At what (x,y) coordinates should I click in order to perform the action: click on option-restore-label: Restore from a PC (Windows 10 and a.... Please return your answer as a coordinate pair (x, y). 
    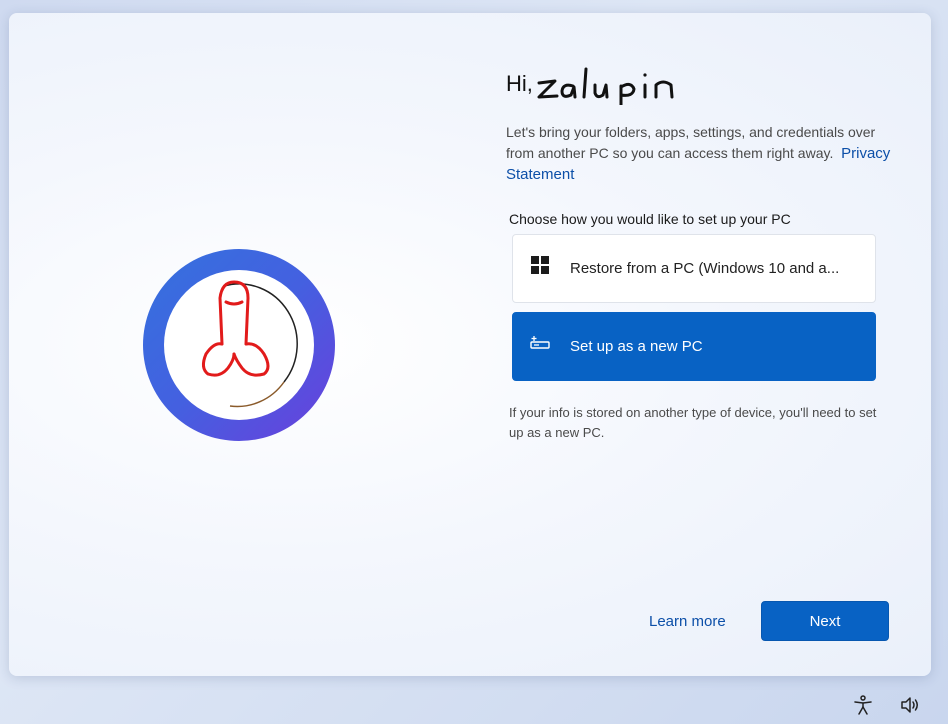
    Looking at the image, I should click on (705, 268).